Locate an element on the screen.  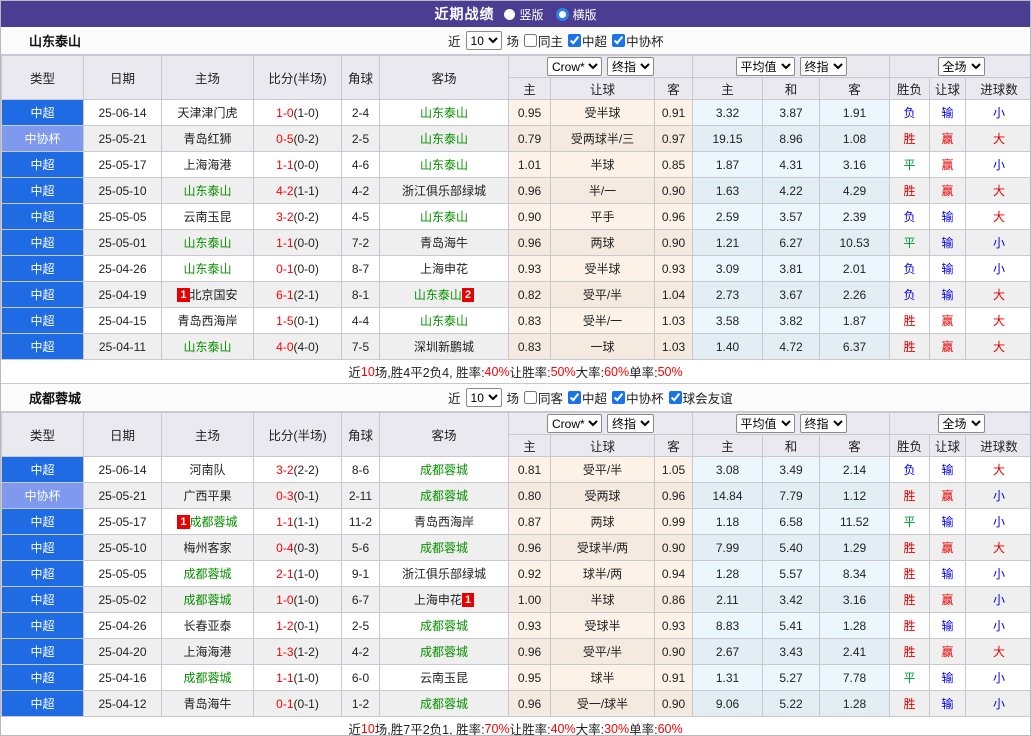
euro-draw-odds-cell: 5.22 is located at coordinates (791, 703).